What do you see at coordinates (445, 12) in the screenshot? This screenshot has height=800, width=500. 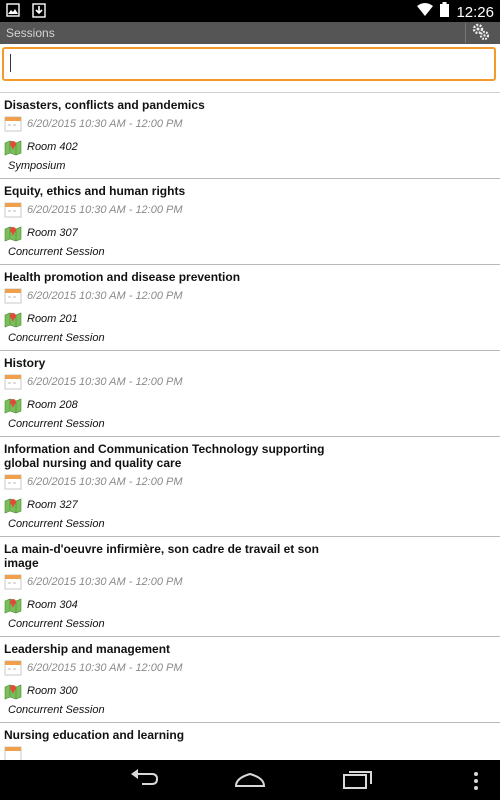 I see `battery-icon` at bounding box center [445, 12].